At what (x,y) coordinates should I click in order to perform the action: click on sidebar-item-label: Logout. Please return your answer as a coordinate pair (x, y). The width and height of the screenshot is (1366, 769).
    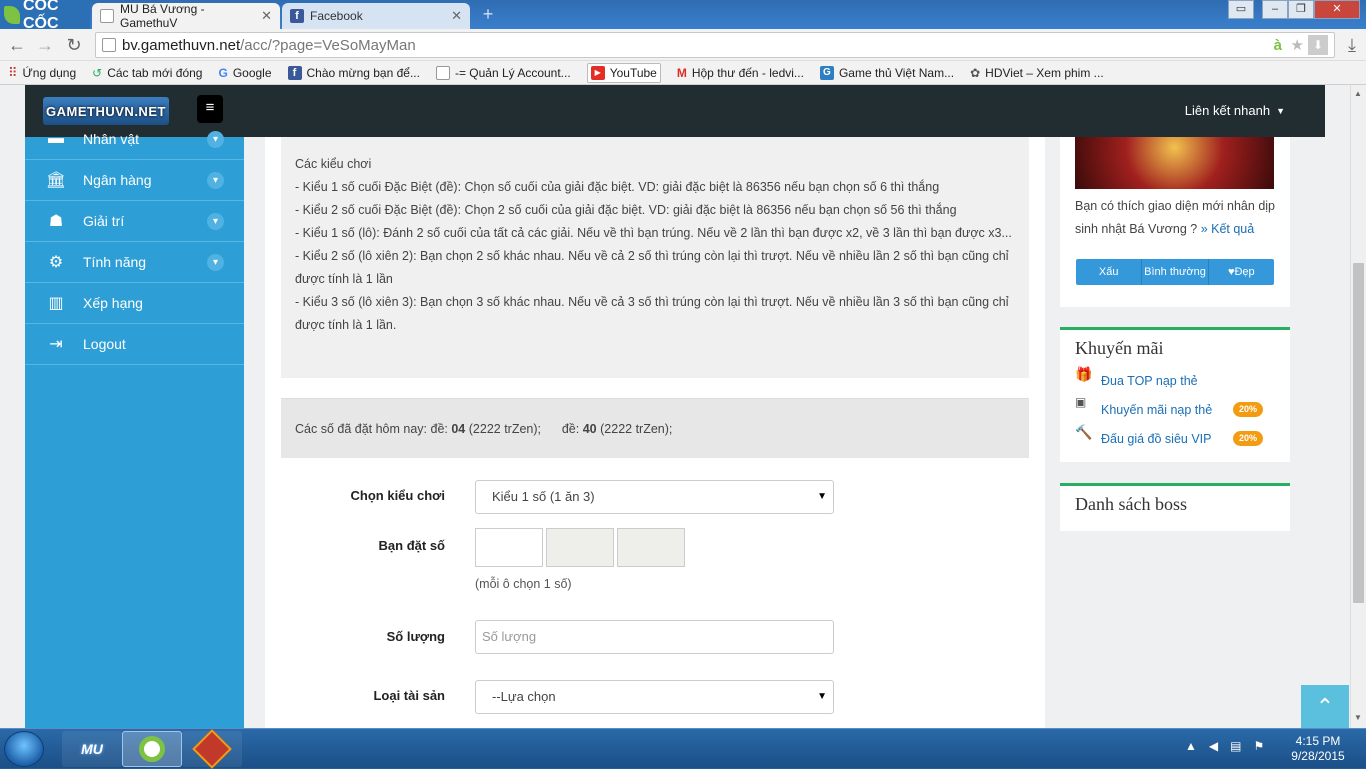
    Looking at the image, I should click on (104, 344).